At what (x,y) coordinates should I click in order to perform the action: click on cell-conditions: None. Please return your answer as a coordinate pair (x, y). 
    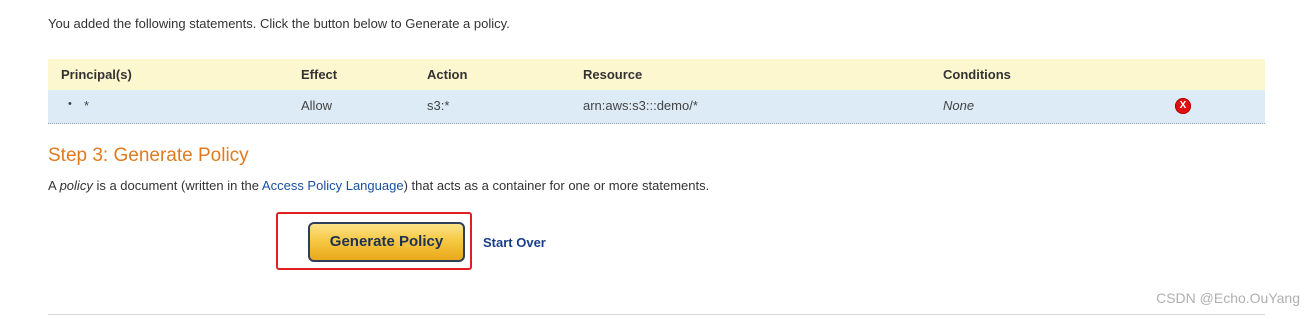
    Looking at the image, I should click on (959, 105).